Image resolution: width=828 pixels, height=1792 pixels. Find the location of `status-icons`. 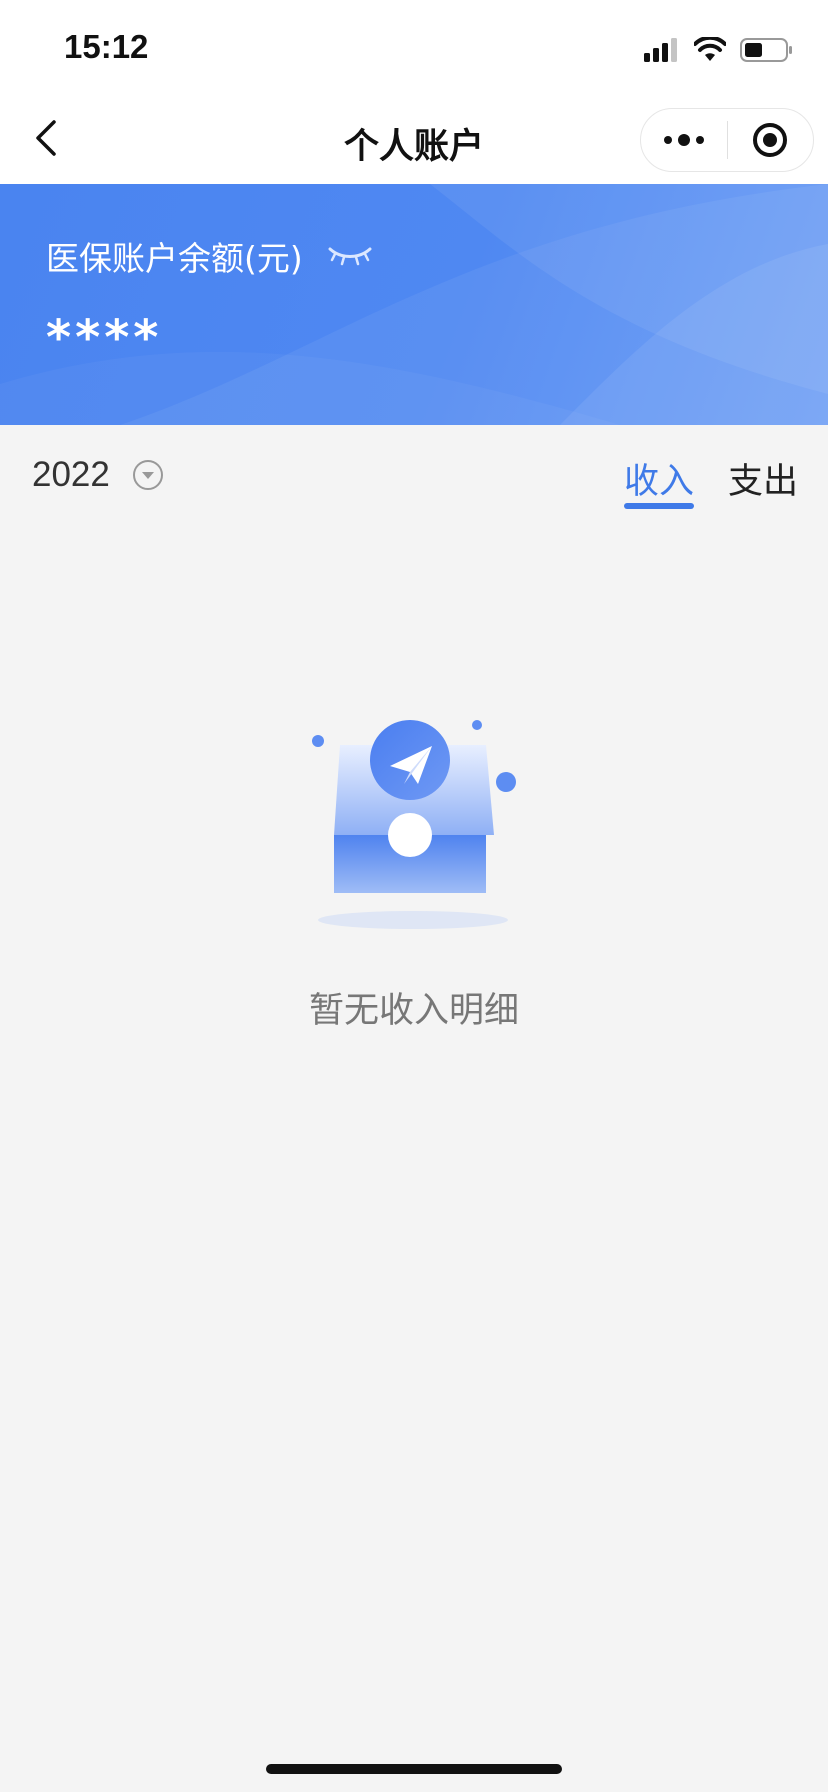

status-icons is located at coordinates (719, 50).